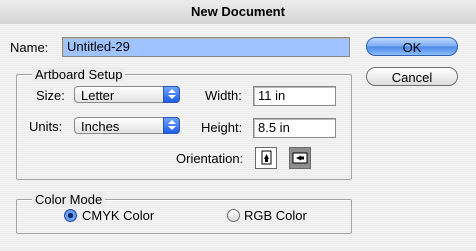  What do you see at coordinates (98, 95) in the screenshot?
I see `size-popup-value: Letter` at bounding box center [98, 95].